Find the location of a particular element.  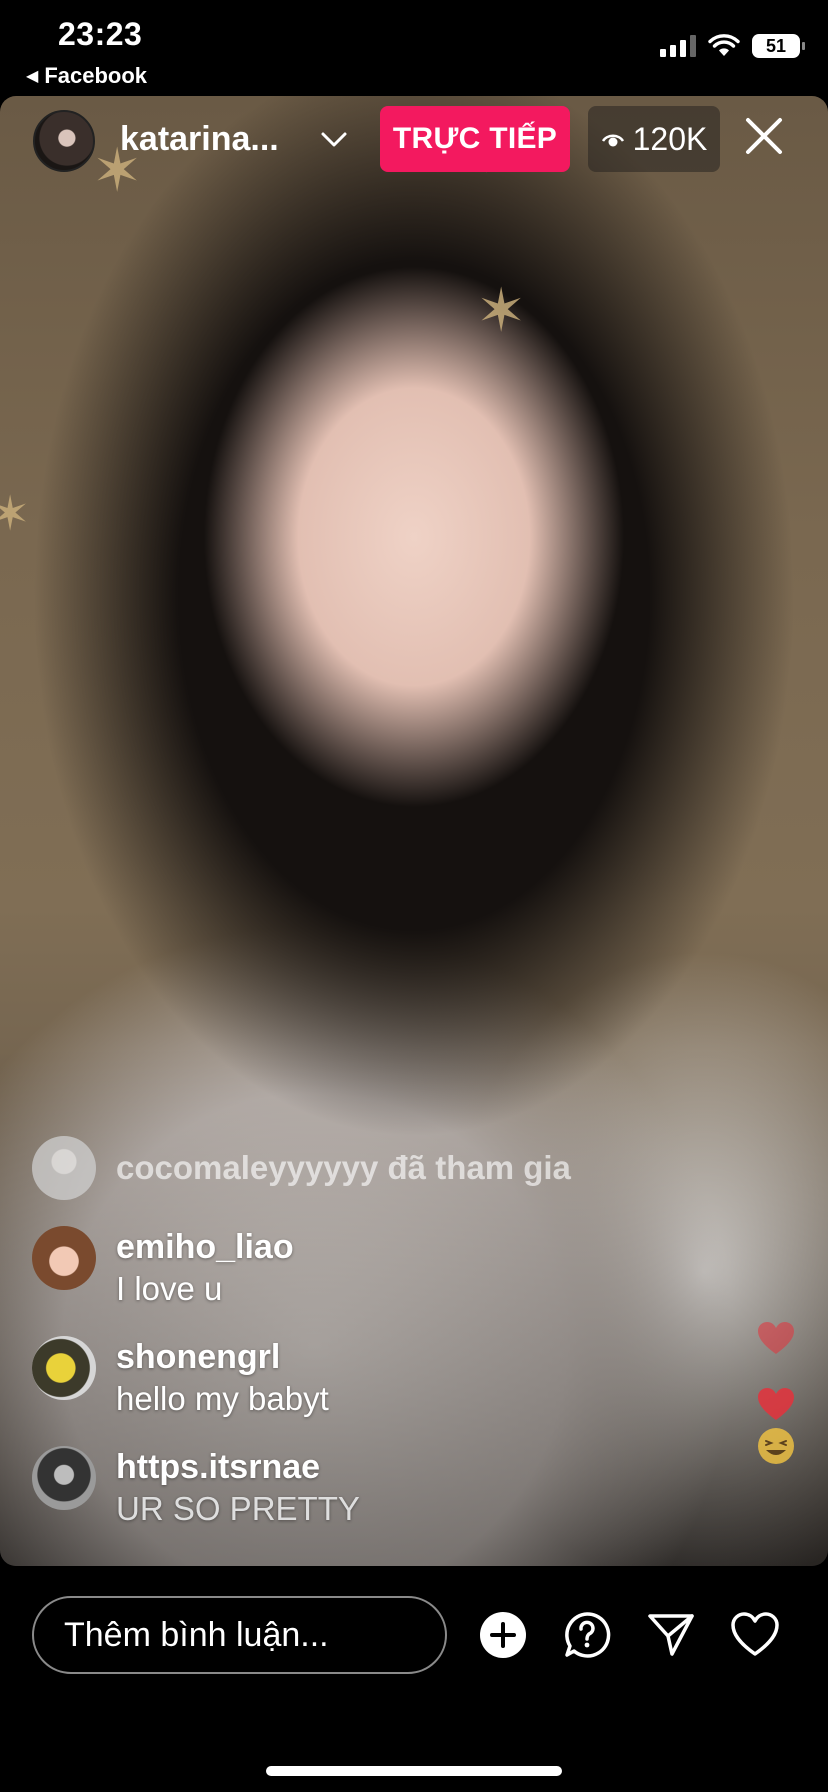

comment-message: hello my babyt is located at coordinates (222, 1398).